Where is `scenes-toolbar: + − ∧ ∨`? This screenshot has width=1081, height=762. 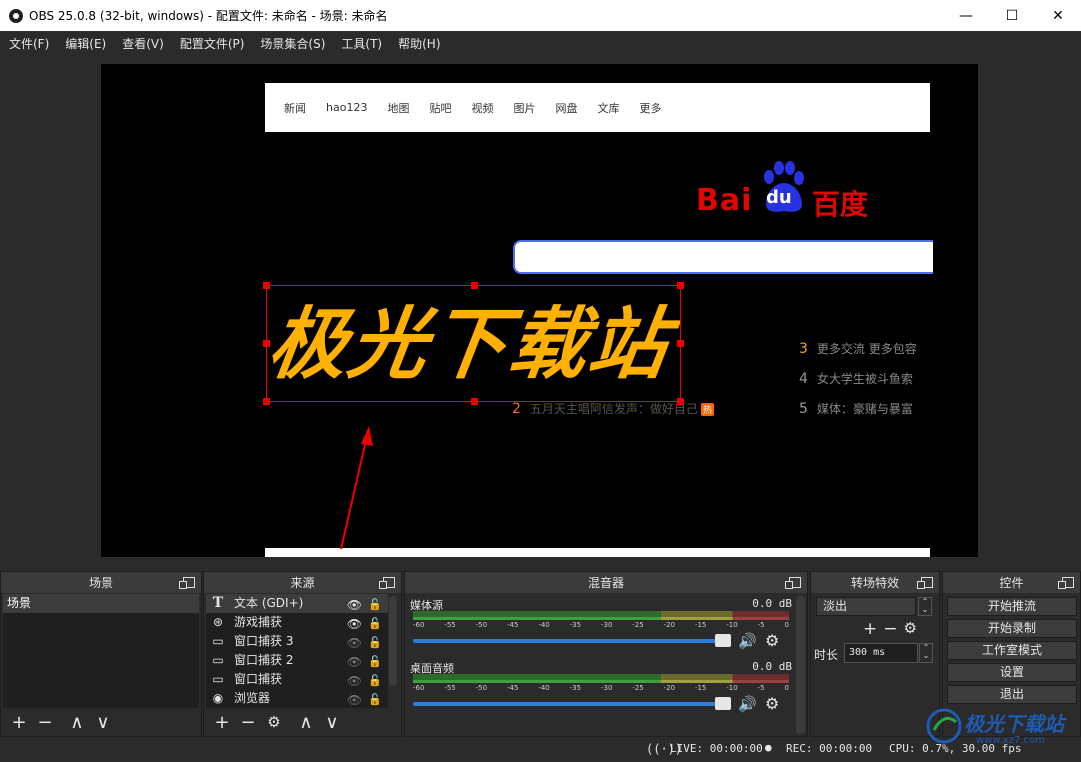 scenes-toolbar: + − ∧ ∨ is located at coordinates (101, 722).